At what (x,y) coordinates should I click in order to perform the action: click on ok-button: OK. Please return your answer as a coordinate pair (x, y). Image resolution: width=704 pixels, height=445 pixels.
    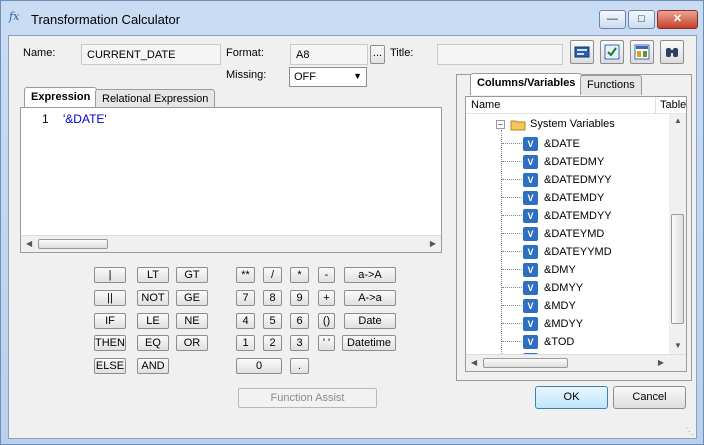
    Looking at the image, I should click on (571, 397).